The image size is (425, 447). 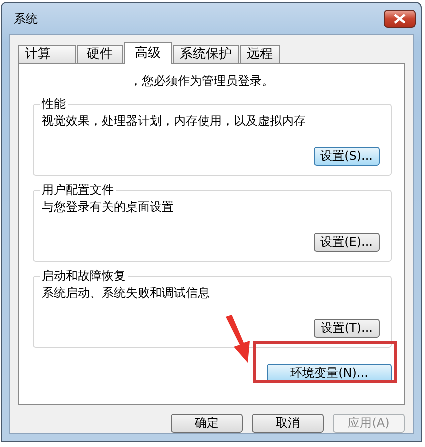 What do you see at coordinates (202, 81) in the screenshot?
I see `notice-text: ，您必须作为管理员登录。` at bounding box center [202, 81].